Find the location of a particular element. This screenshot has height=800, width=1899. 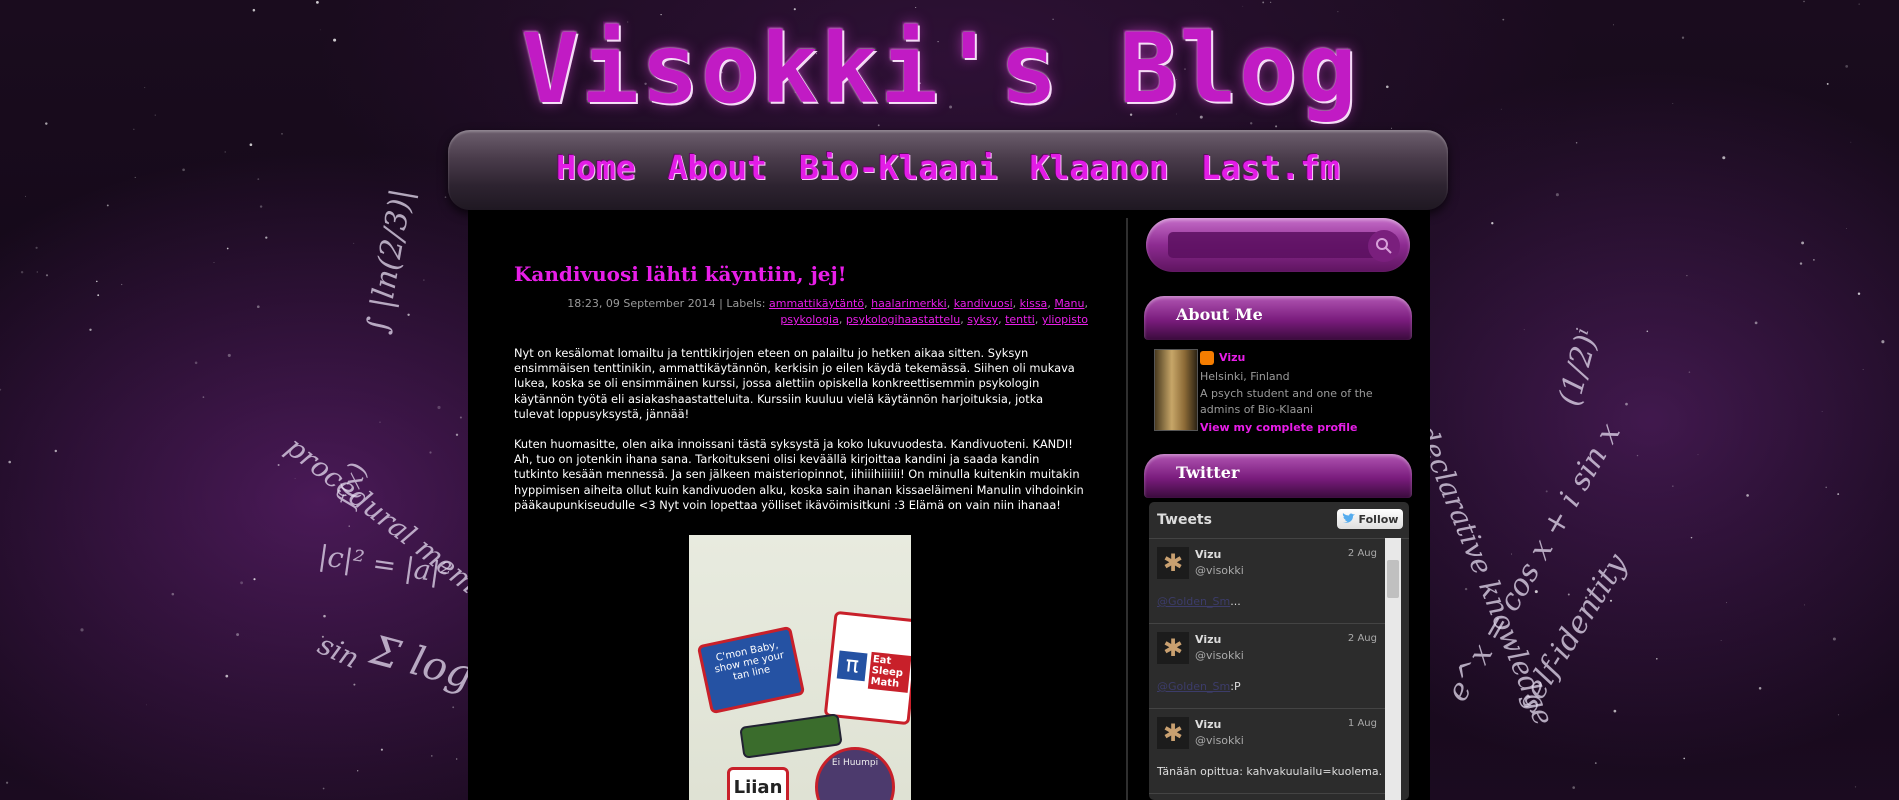

label-link: haalarimerkki is located at coordinates (909, 303).